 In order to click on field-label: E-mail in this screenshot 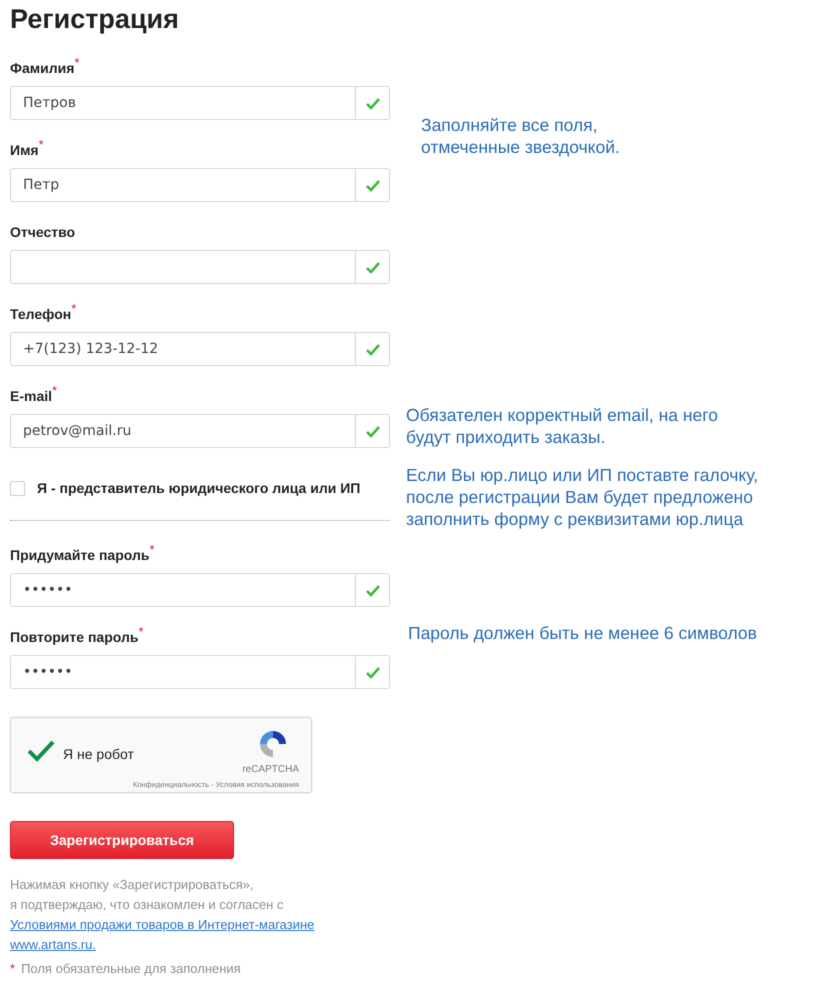, I will do `click(31, 397)`.